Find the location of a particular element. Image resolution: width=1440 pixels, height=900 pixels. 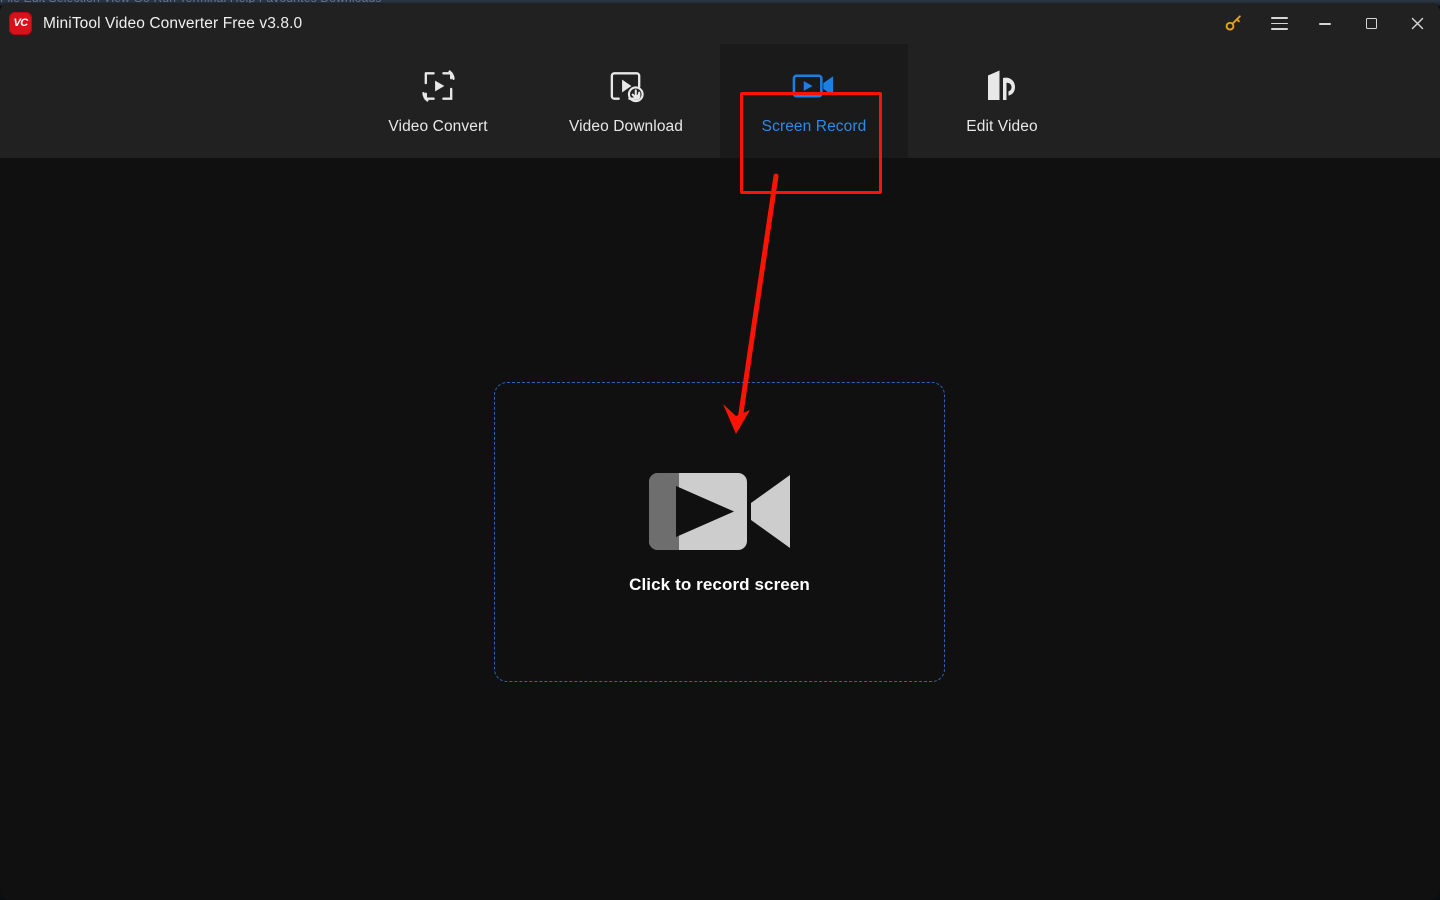

tab-screen-record: Screen Record is located at coordinates (814, 101).